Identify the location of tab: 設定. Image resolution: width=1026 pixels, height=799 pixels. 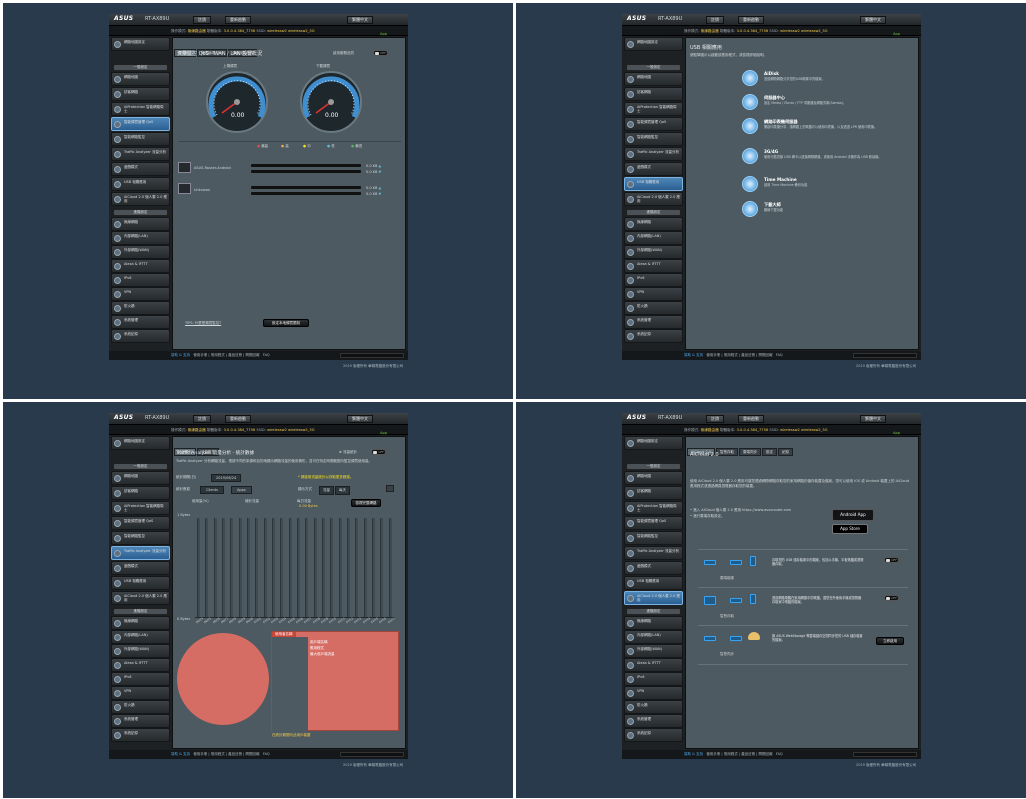
(770, 452).